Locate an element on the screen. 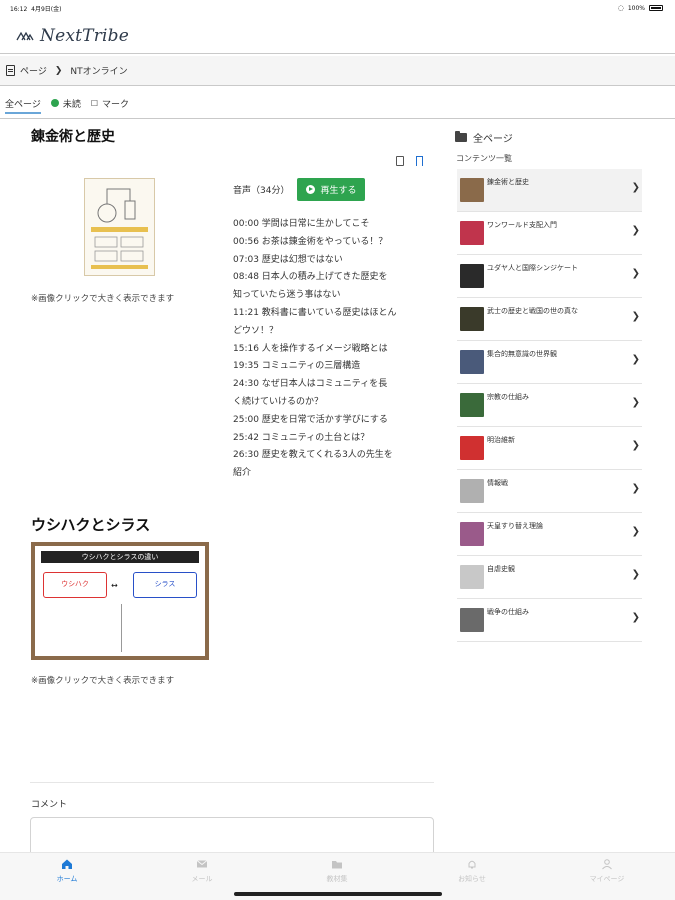 The height and width of the screenshot is (900, 675). section-title-ushihaku: ウシハクとシラス is located at coordinates (91, 525).